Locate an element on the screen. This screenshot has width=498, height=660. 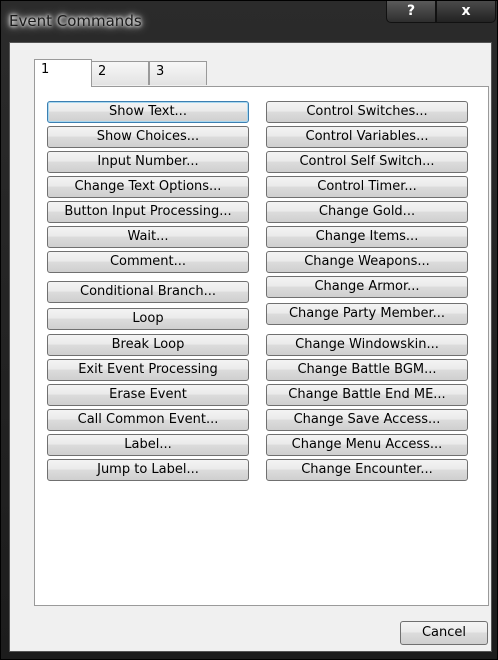
tab-2: 2 is located at coordinates (120, 73).